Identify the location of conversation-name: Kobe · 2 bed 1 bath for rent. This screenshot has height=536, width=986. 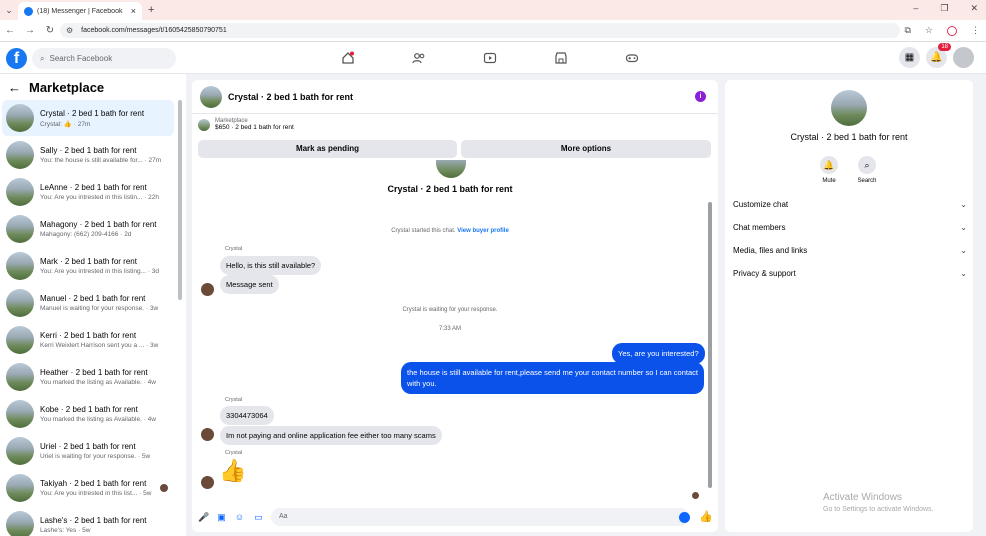
(89, 409).